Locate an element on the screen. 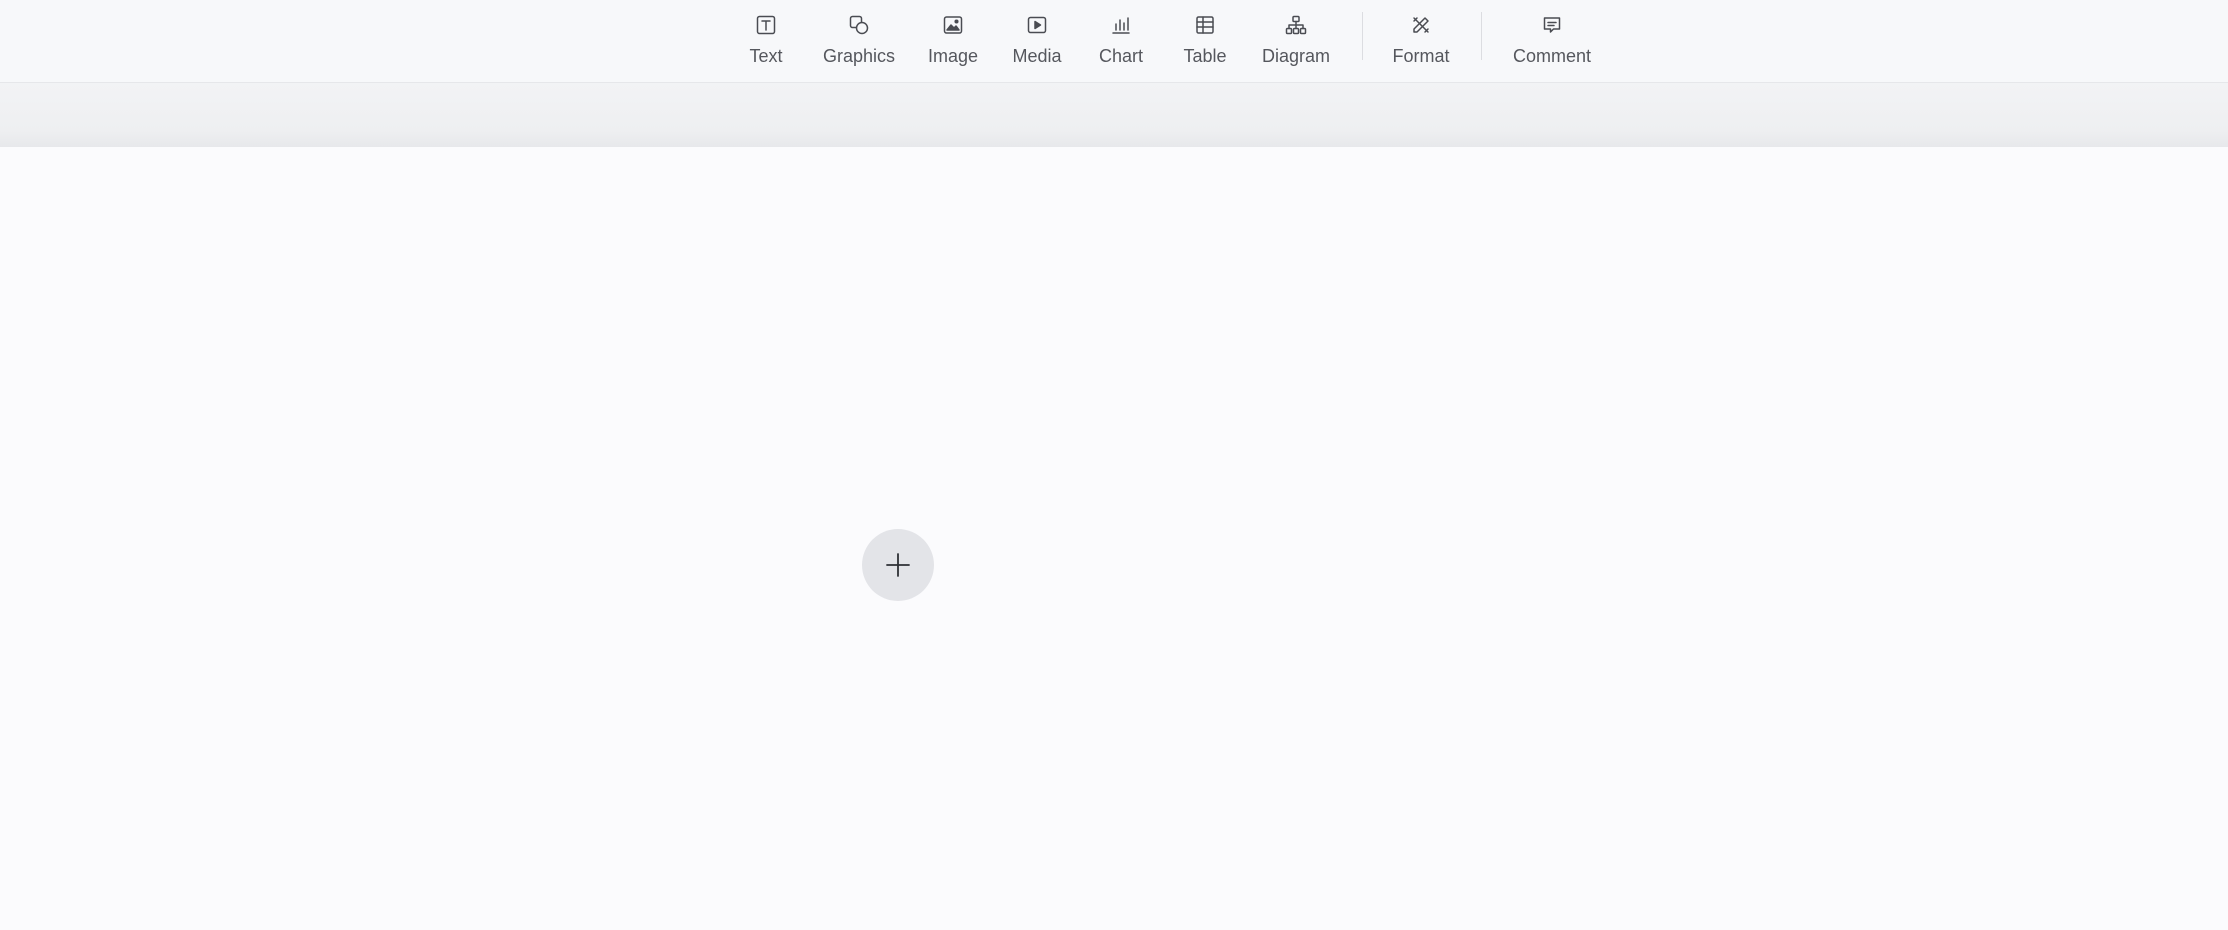 The image size is (2228, 930). toolbar-graphics-button: Graphics is located at coordinates (859, 39).